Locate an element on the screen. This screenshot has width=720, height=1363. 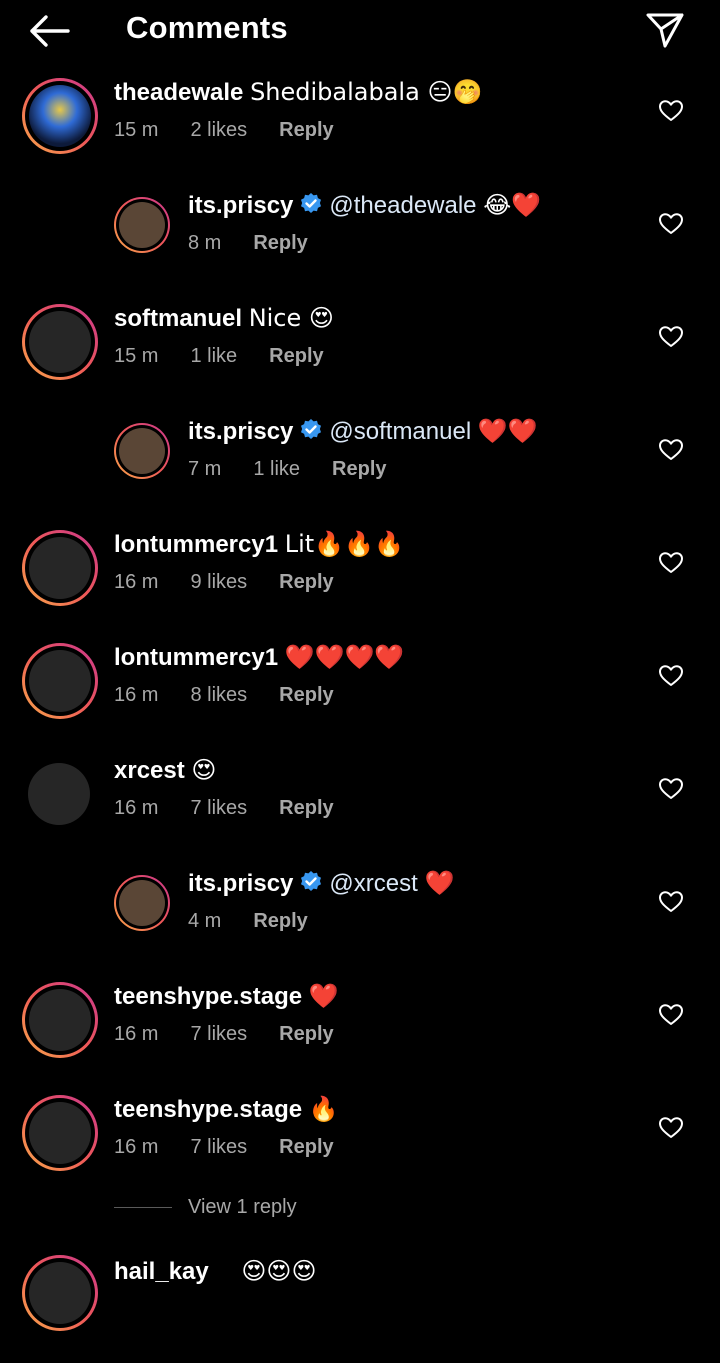
comment-likes: 2 likes is located at coordinates (218, 130).